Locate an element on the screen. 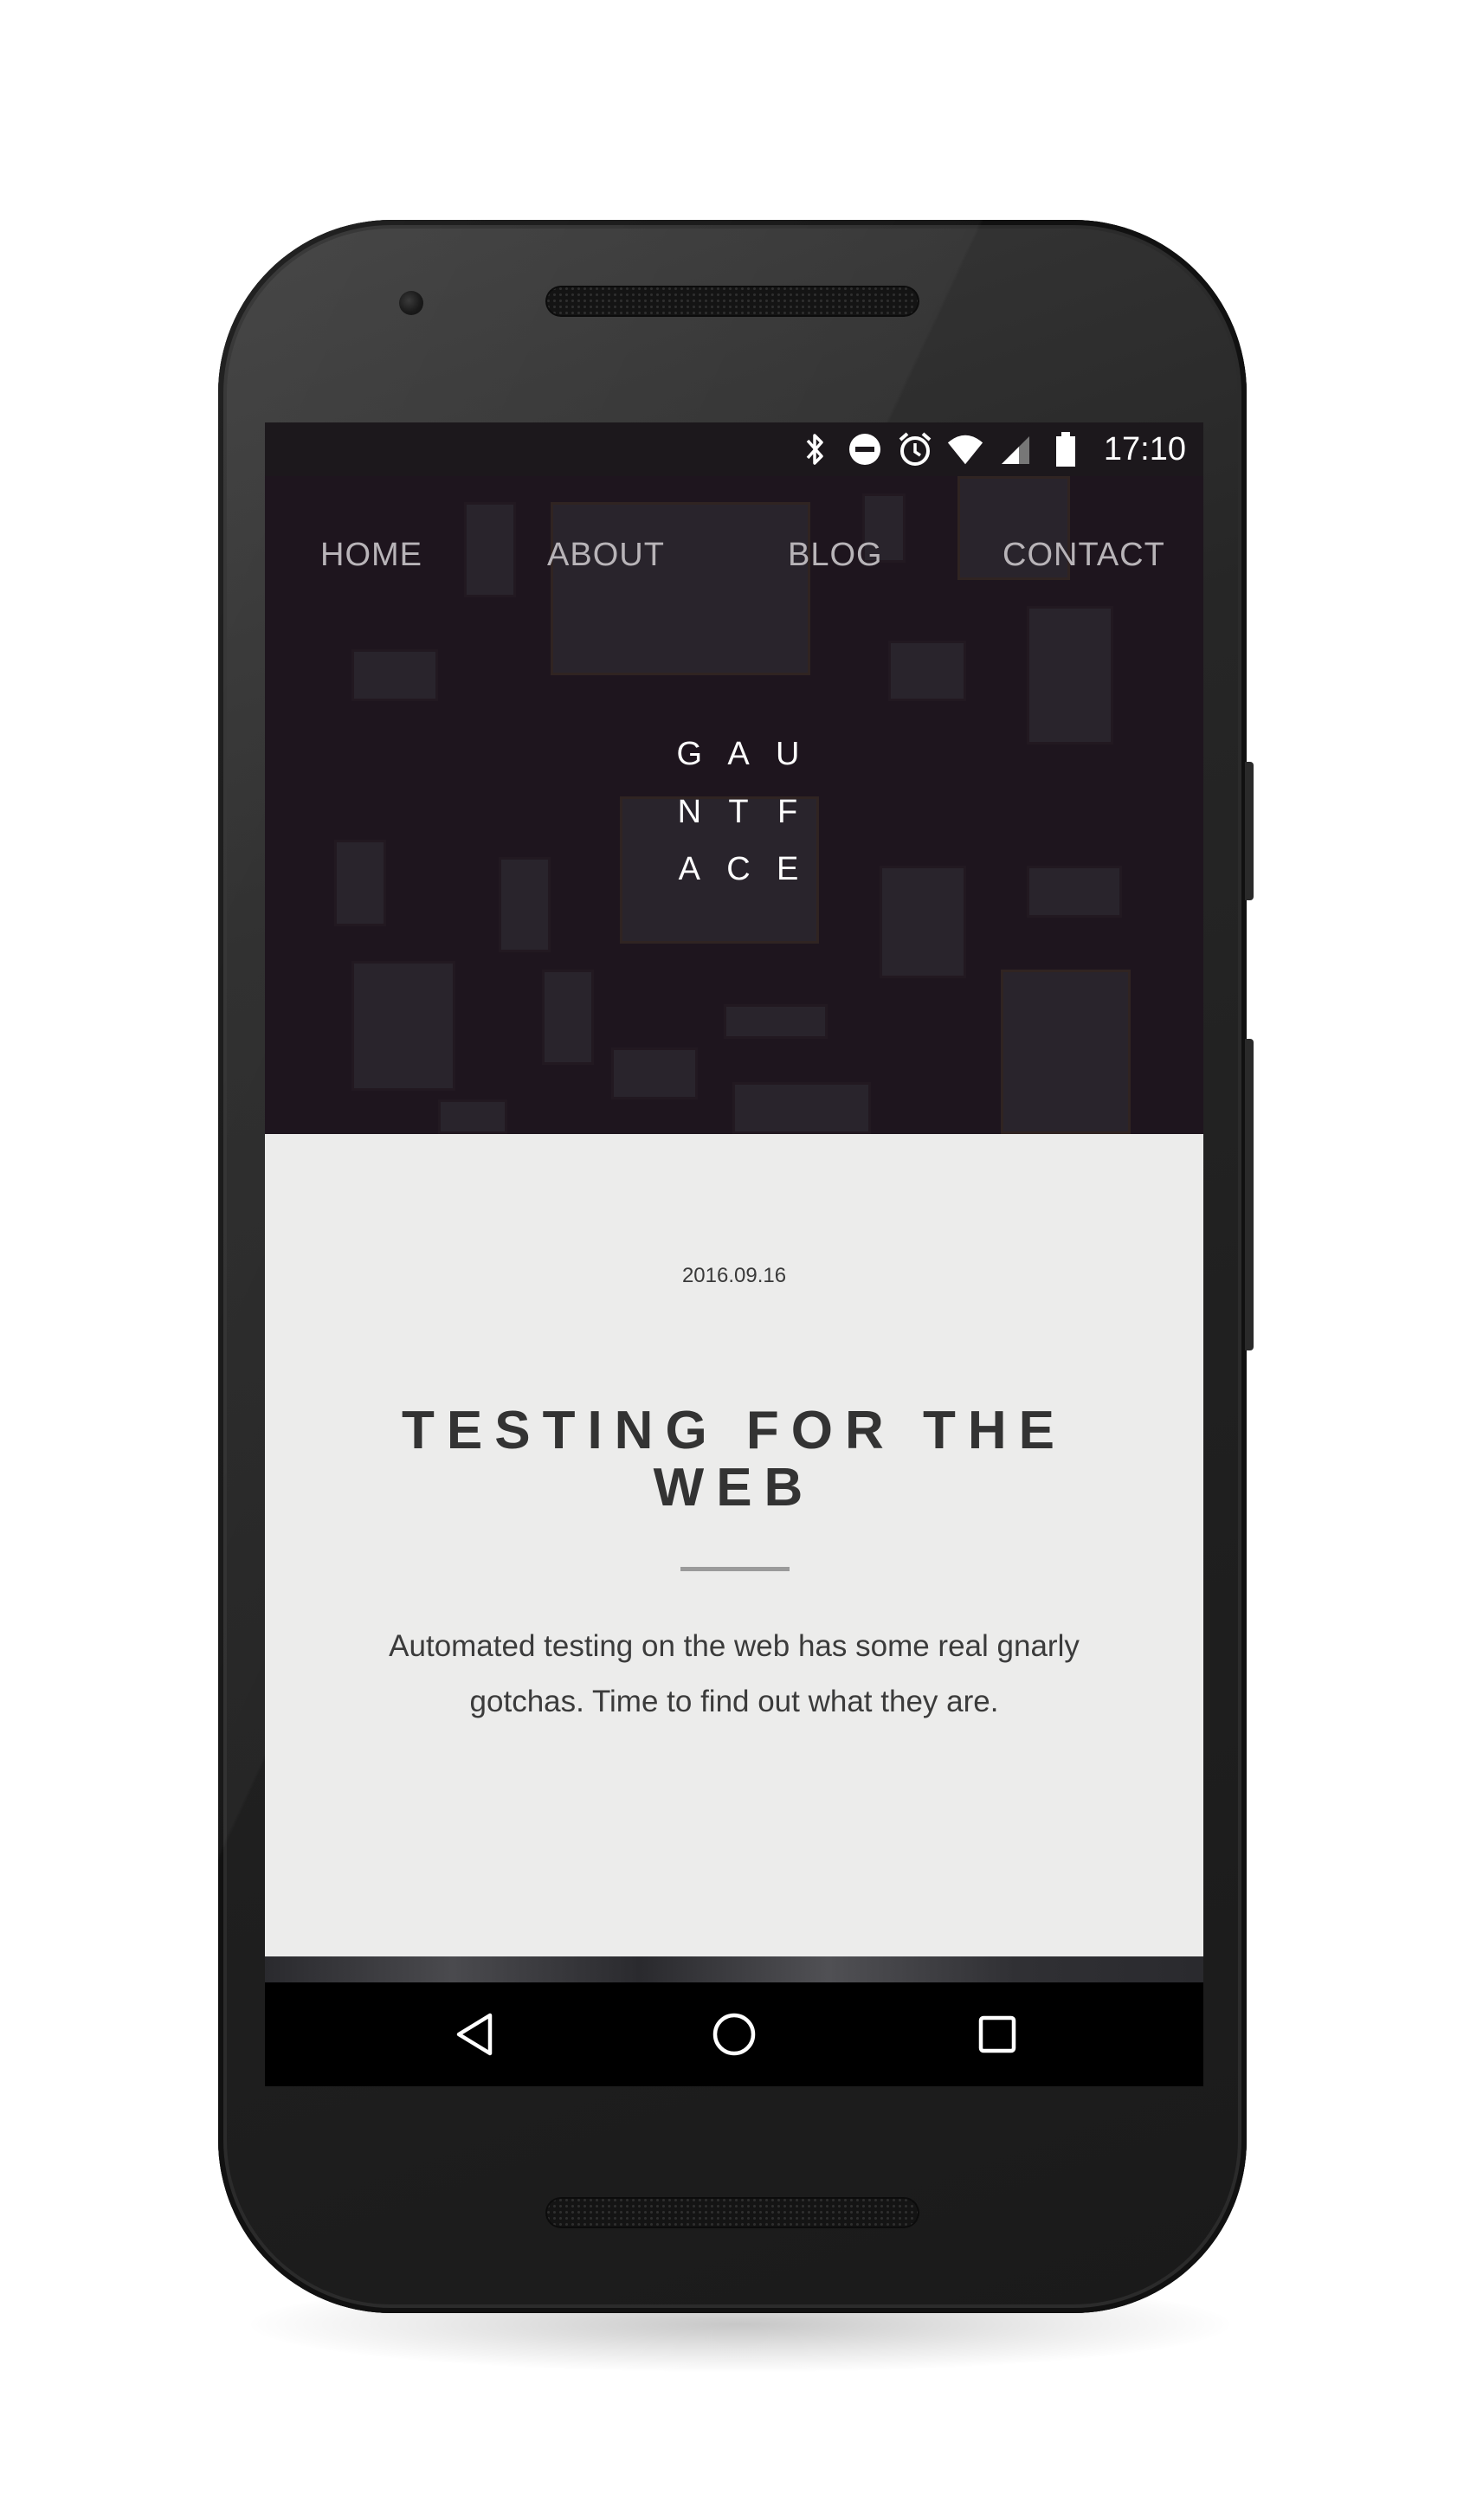 Image resolution: width=1470 pixels, height=2520 pixels. home-icon is located at coordinates (734, 2034).